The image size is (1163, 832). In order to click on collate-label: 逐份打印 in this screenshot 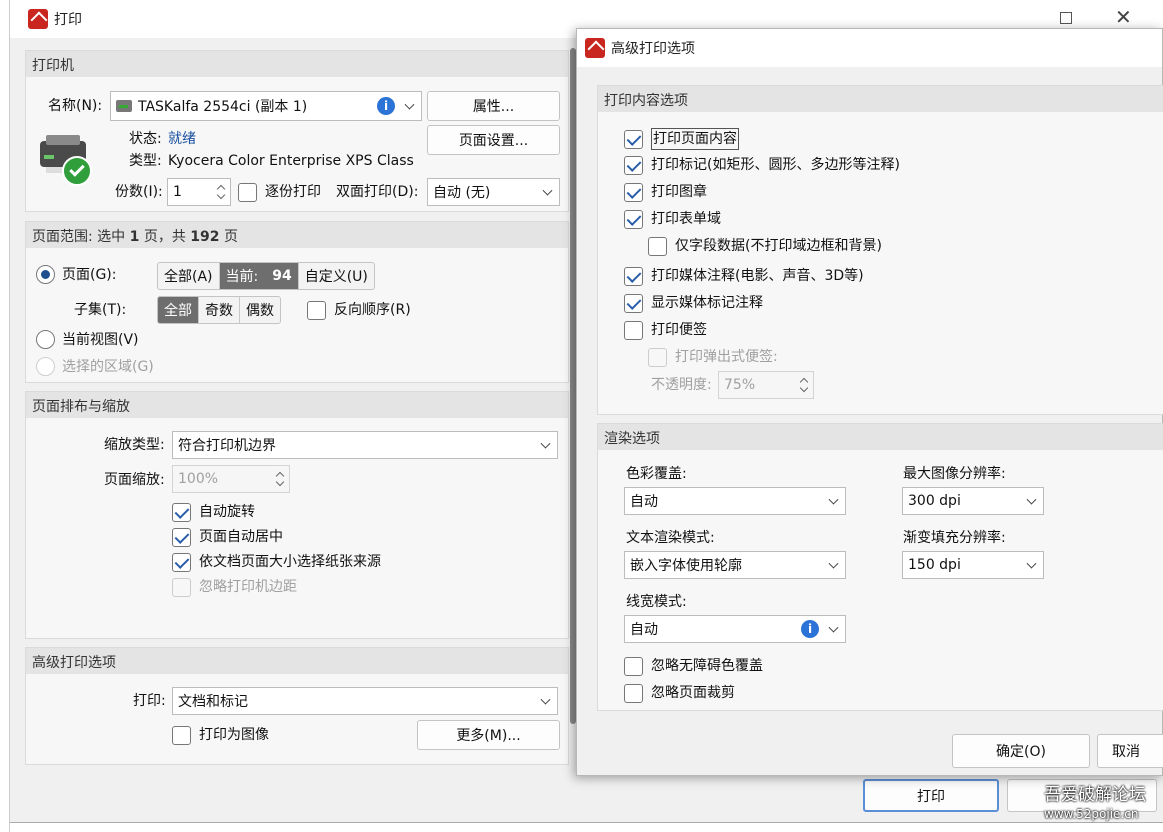, I will do `click(293, 192)`.